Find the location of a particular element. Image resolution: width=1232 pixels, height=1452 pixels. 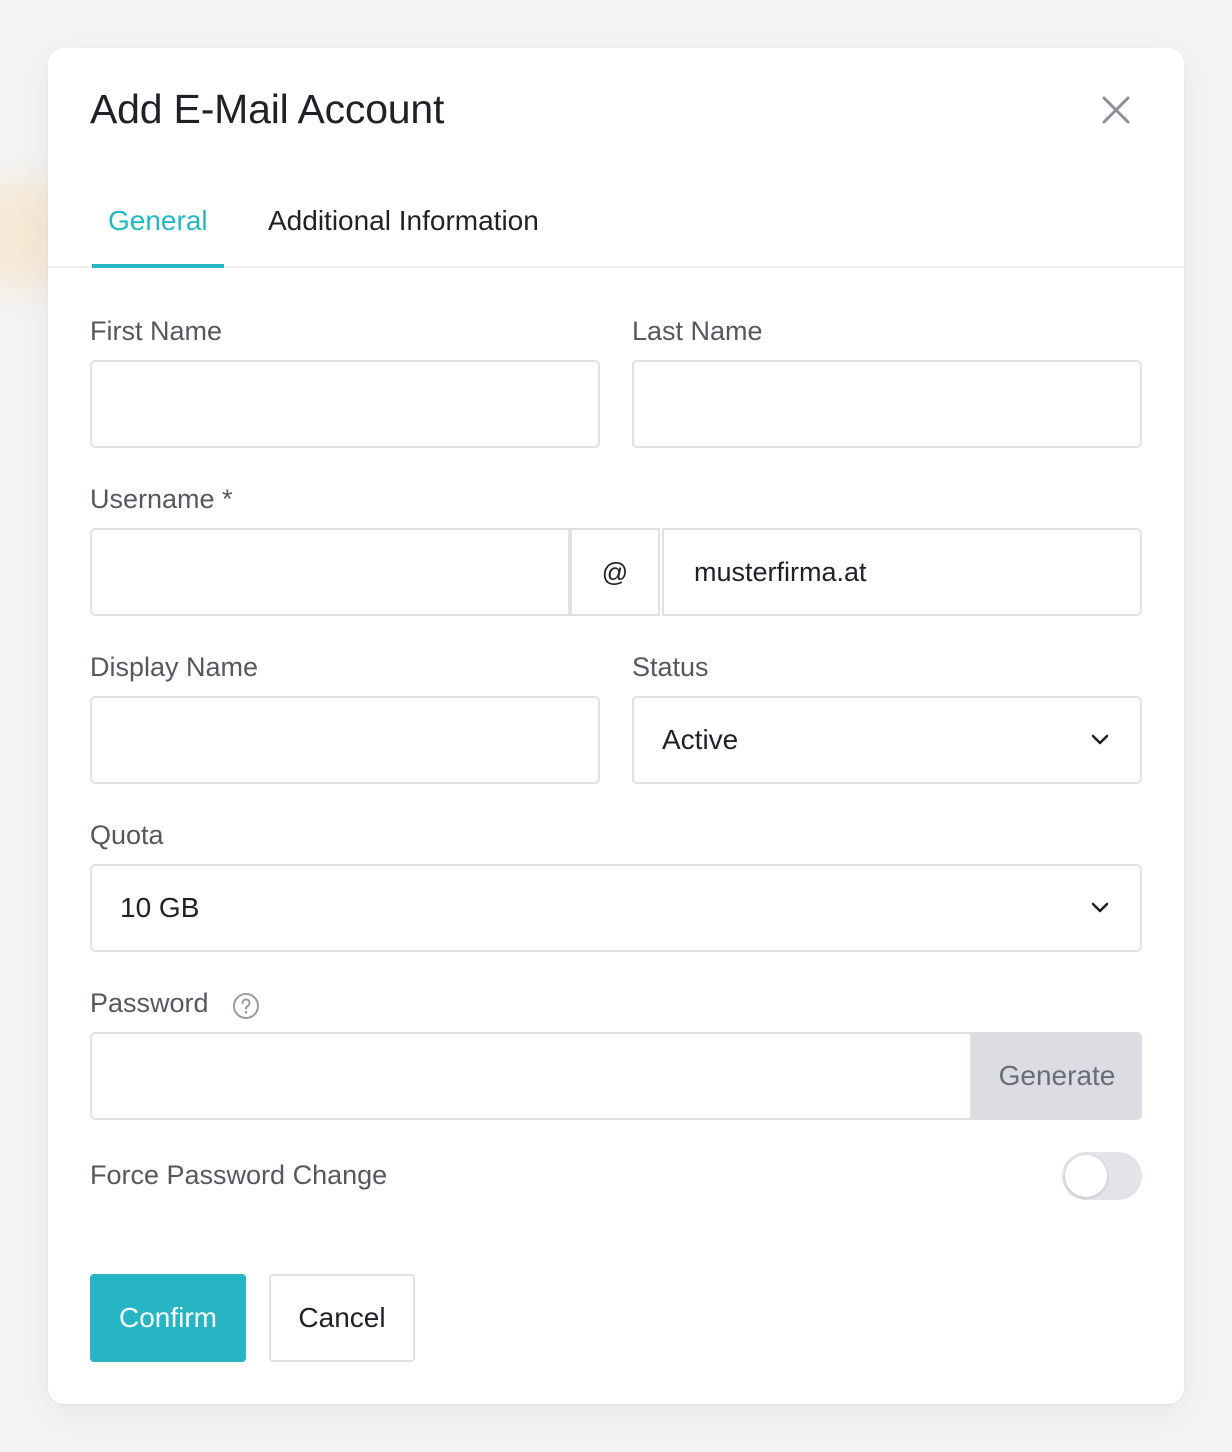

at-symbol: @ is located at coordinates (615, 572).